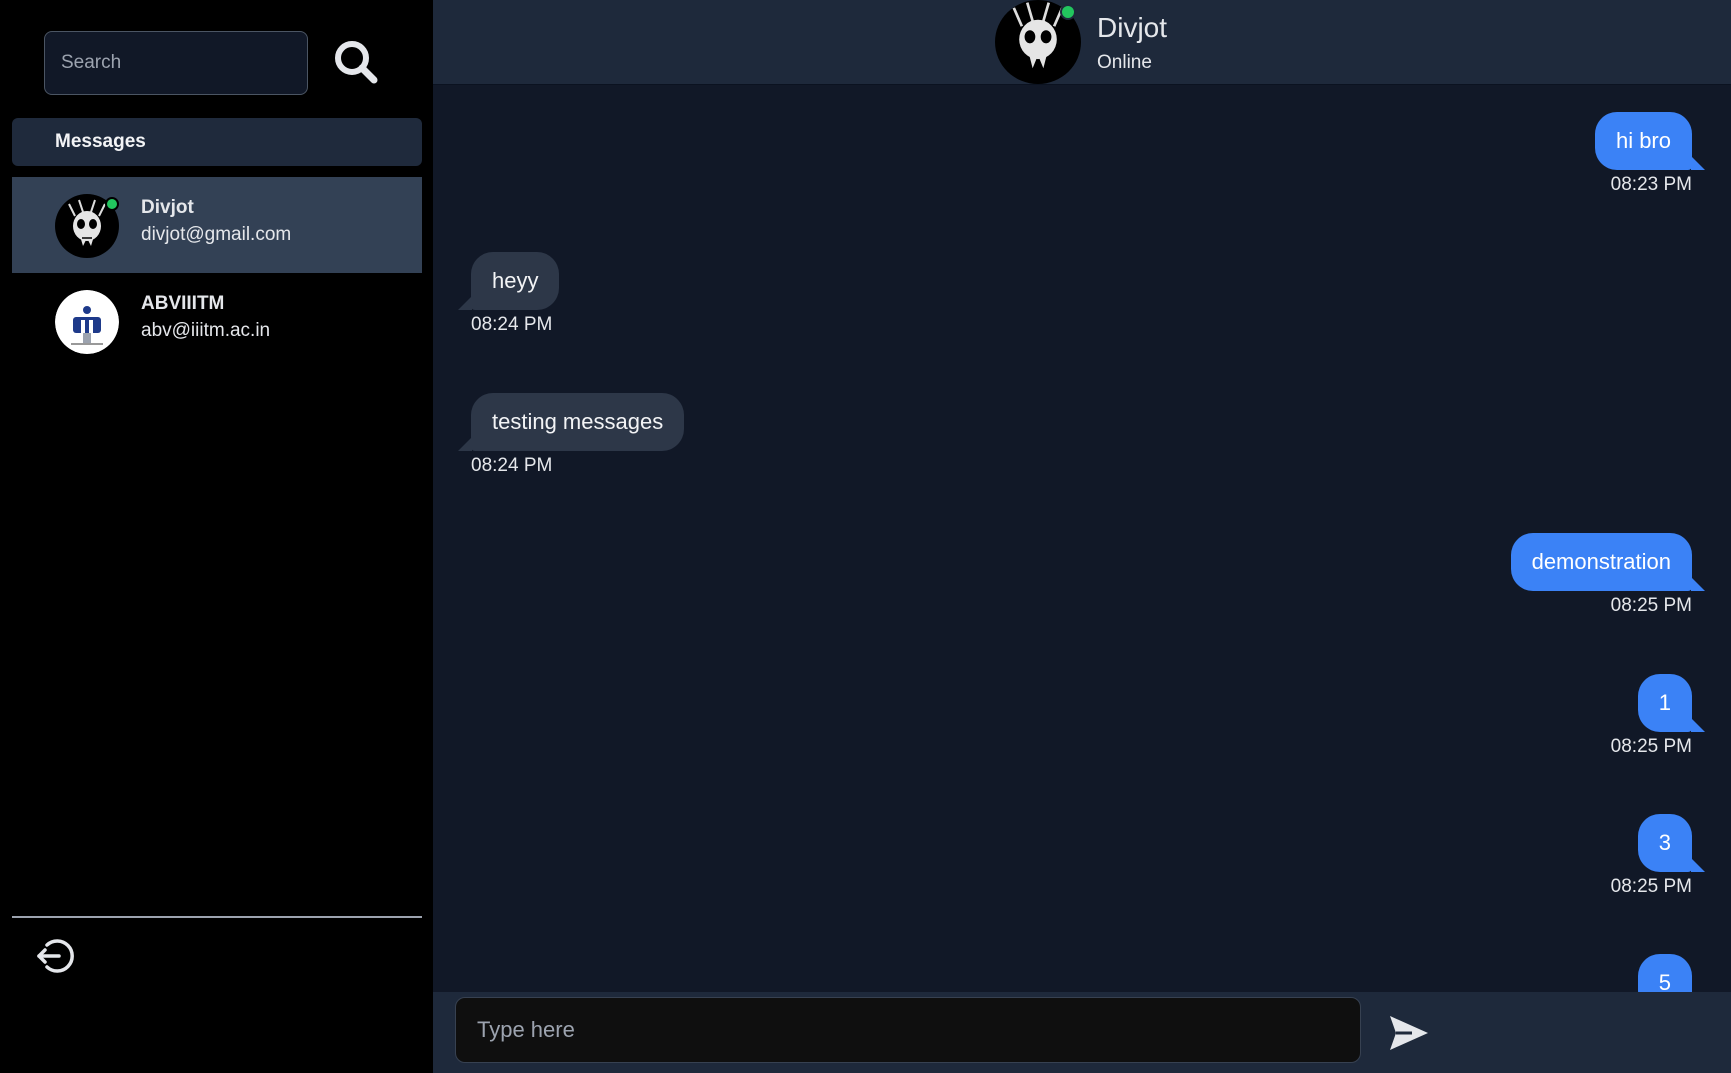 The width and height of the screenshot is (1731, 1073). What do you see at coordinates (1643, 140) in the screenshot?
I see `message-text: hi bro` at bounding box center [1643, 140].